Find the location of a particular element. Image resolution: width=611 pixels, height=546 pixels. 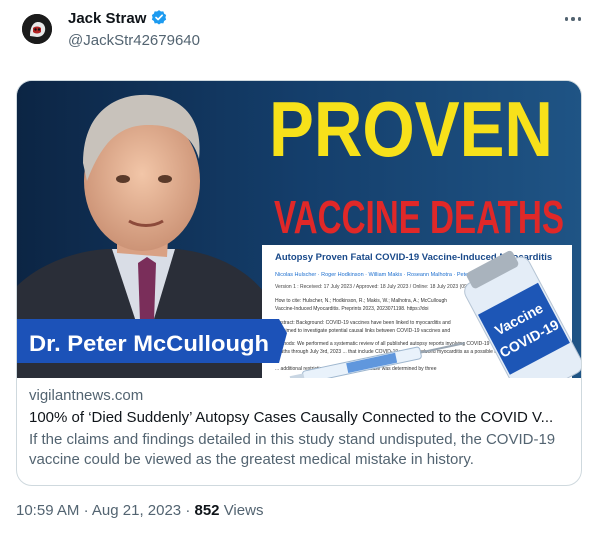

tweet-date: Aug 21, 2023 is located at coordinates (136, 510).